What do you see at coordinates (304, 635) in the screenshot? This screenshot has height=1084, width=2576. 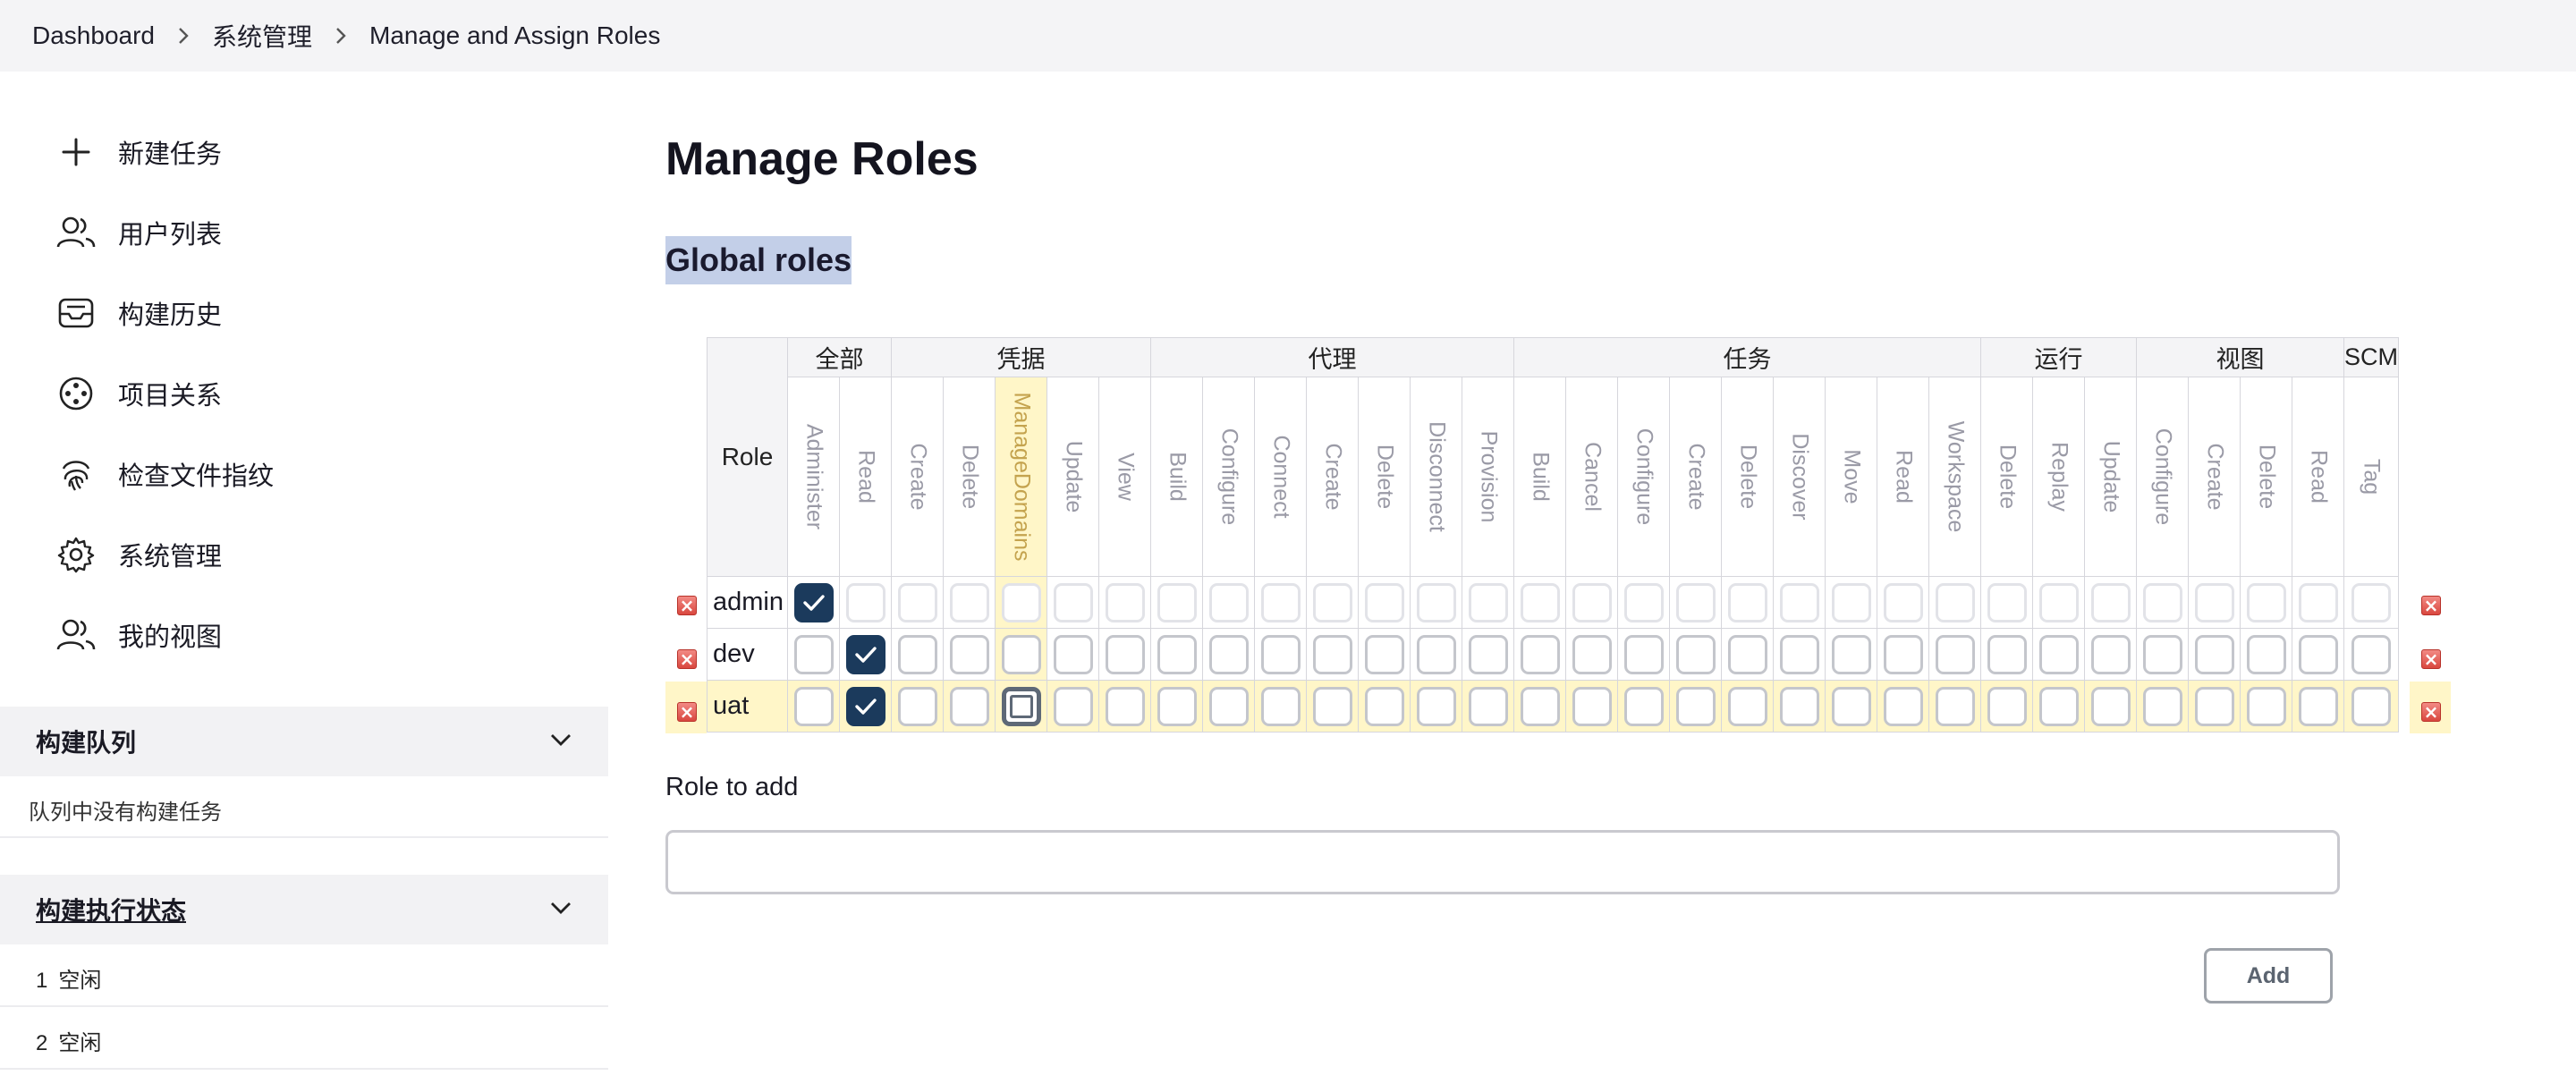 I see `sidebar-item-my-views: 我的视图` at bounding box center [304, 635].